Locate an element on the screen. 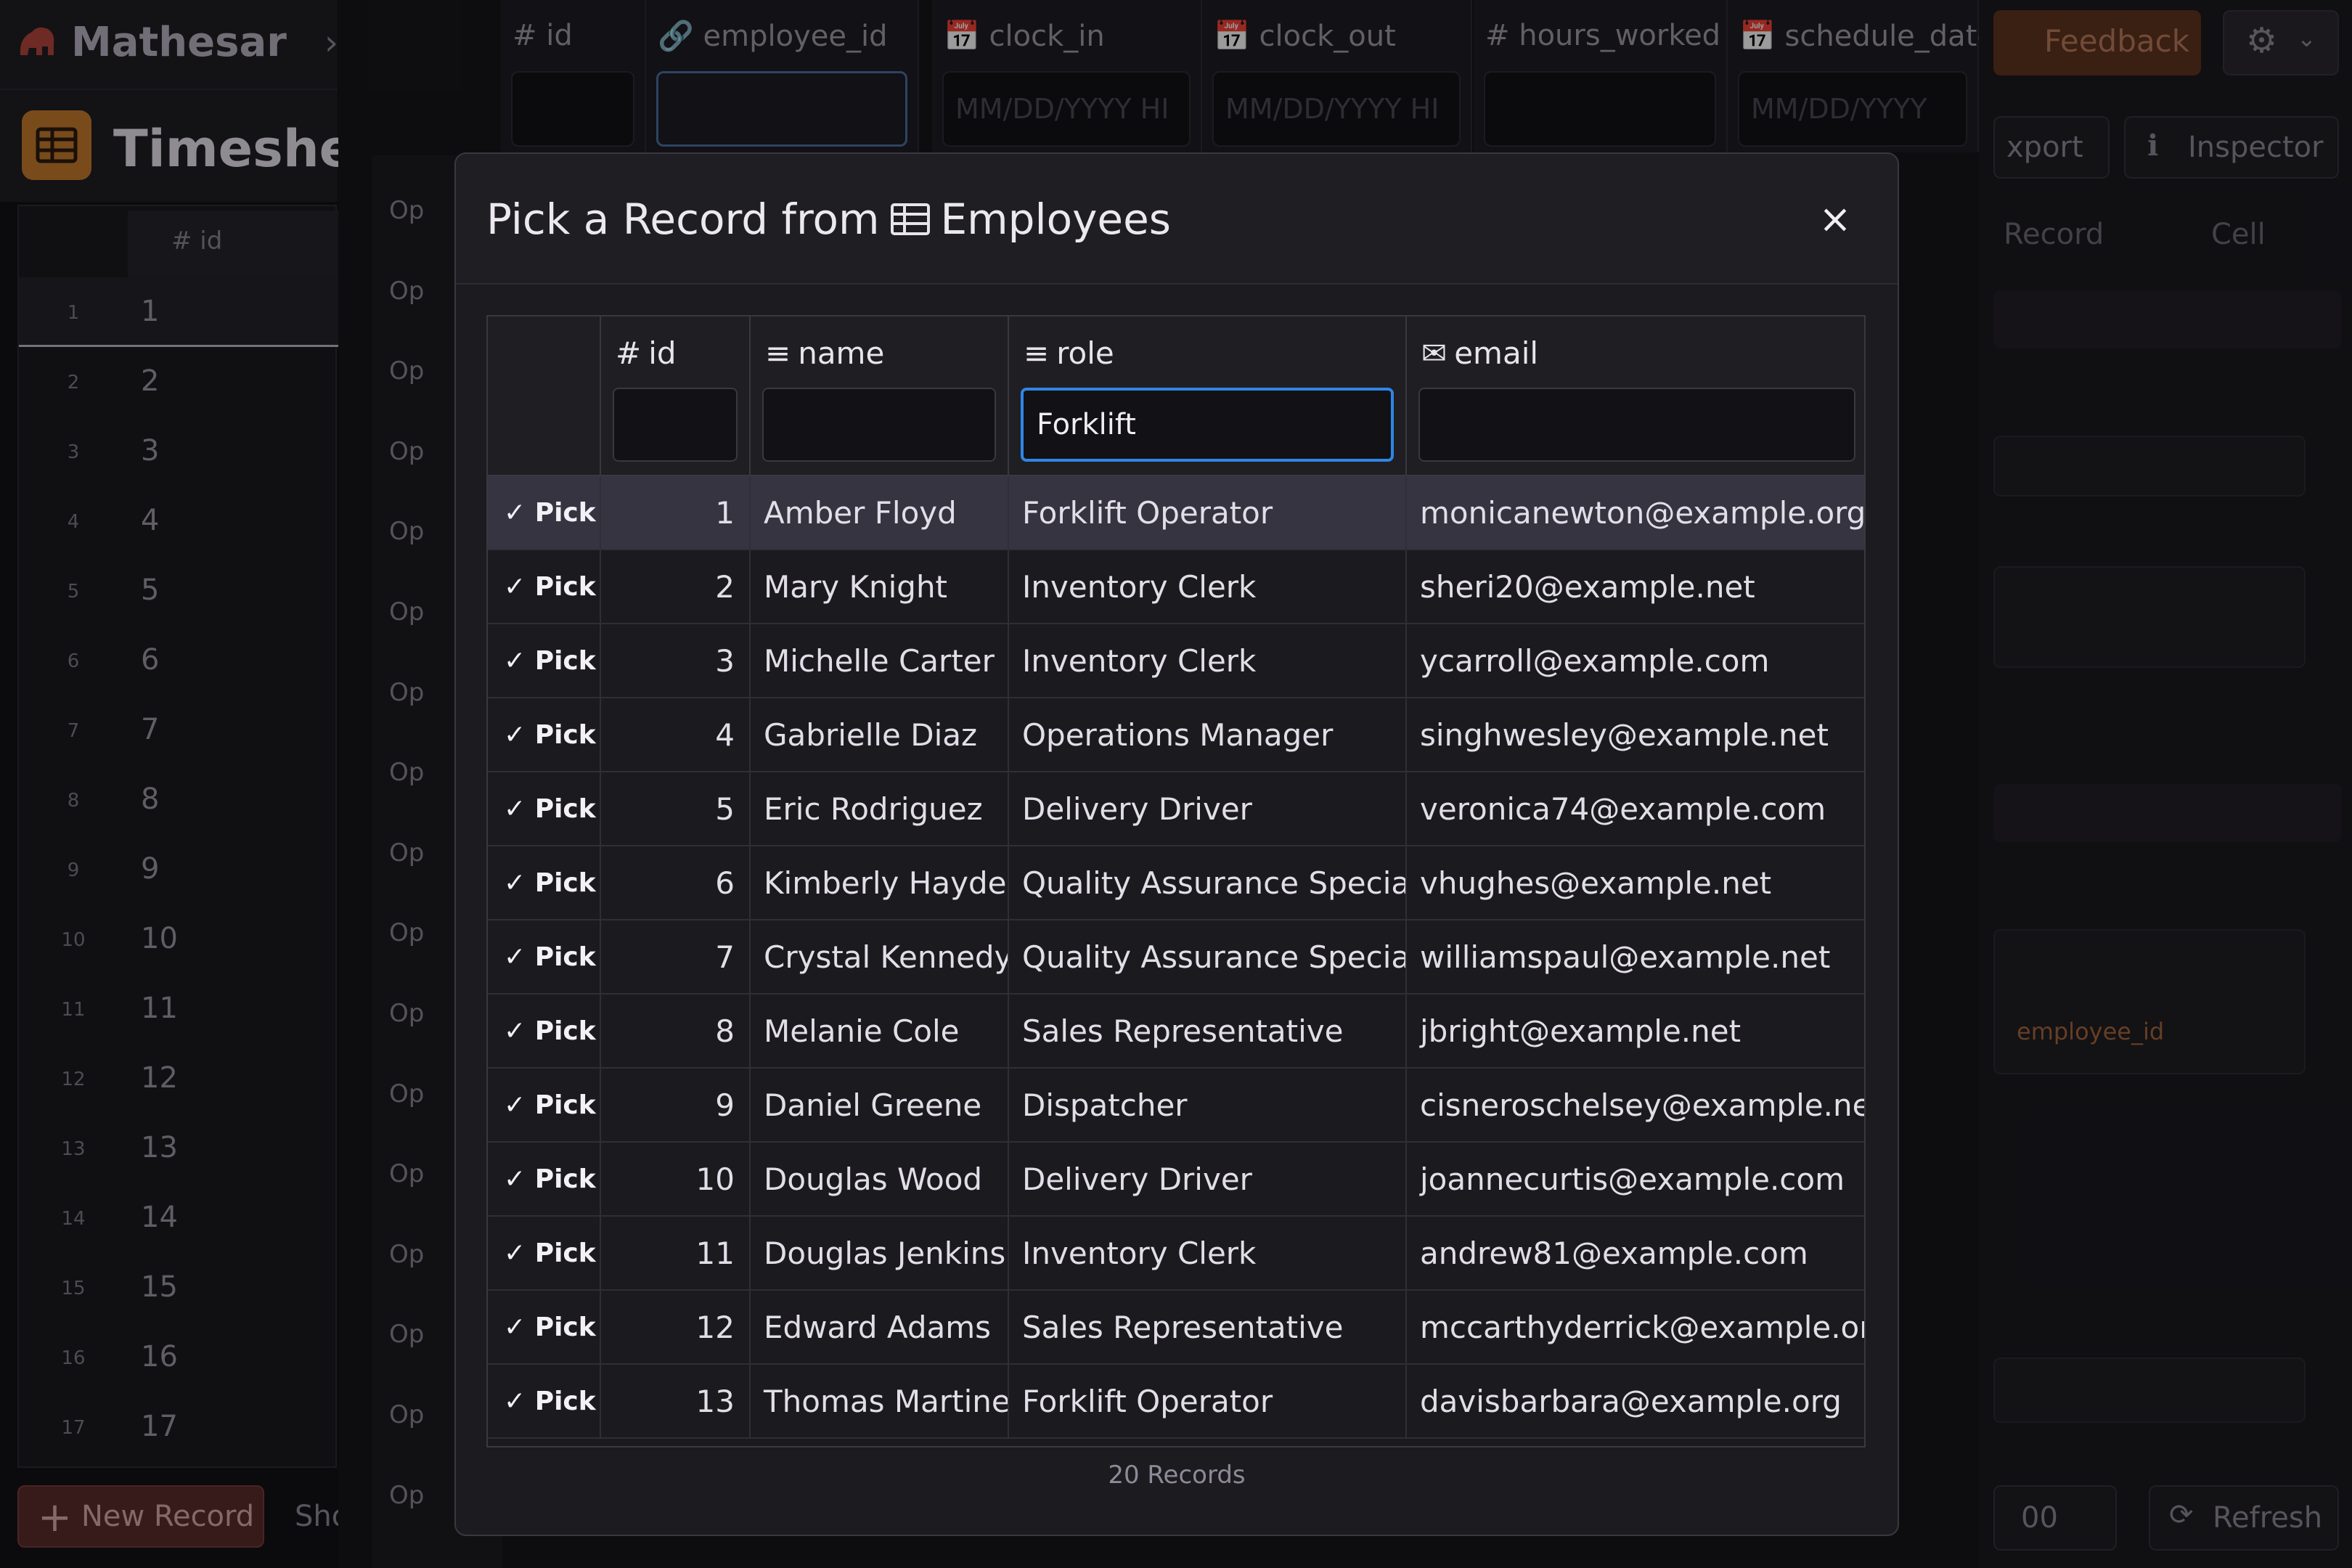  name-cell: Crystal Kennedy is located at coordinates (880, 957).